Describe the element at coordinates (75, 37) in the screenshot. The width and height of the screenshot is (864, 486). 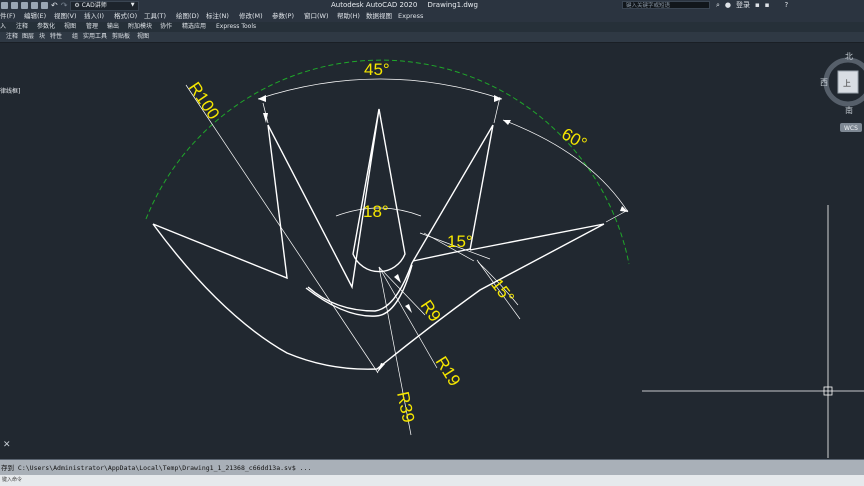
I see `panel-label: 组` at that location.